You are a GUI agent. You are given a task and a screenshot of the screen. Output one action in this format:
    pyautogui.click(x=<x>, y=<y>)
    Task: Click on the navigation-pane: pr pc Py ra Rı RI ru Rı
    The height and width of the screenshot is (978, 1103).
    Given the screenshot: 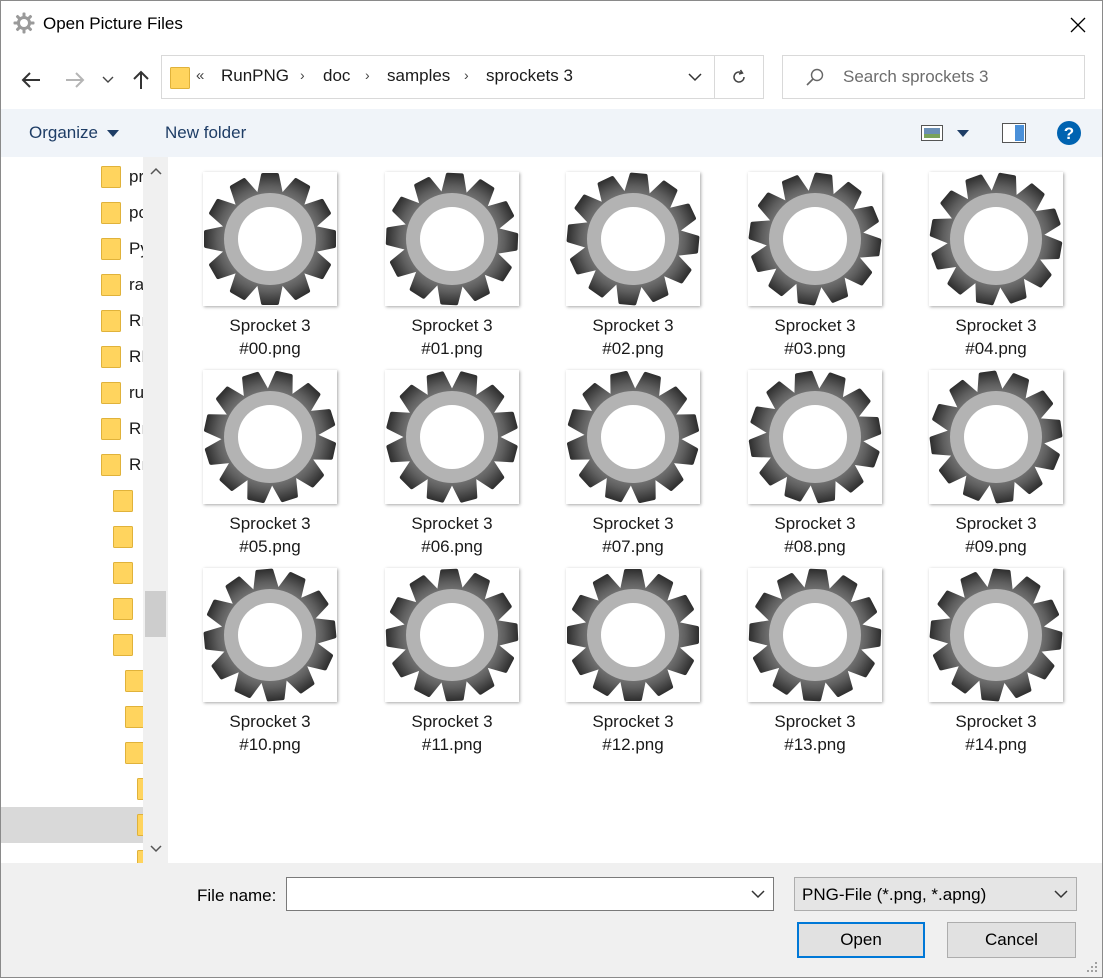 What is the action you would take?
    pyautogui.click(x=72, y=510)
    